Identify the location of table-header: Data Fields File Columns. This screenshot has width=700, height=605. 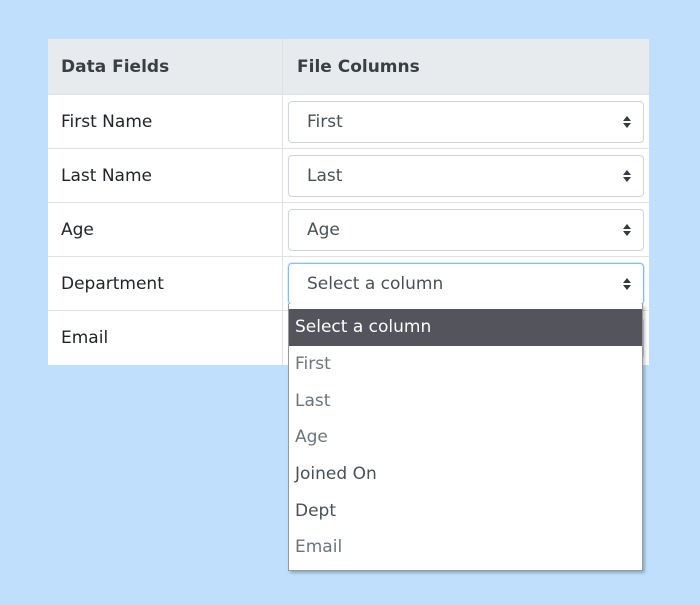
(348, 67).